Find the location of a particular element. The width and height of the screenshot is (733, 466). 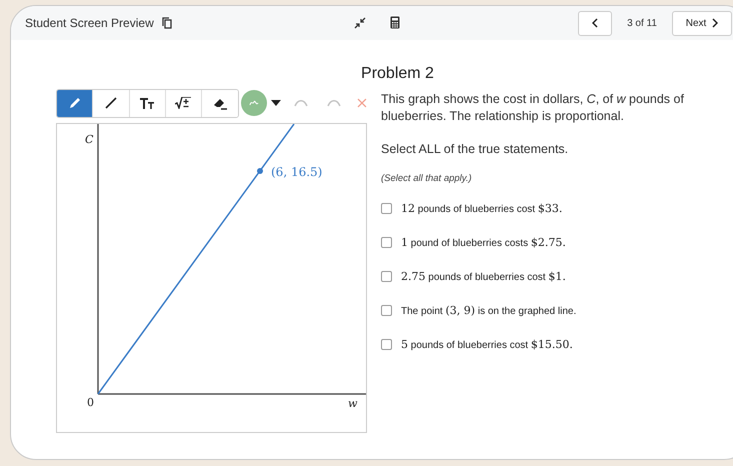

line-icon is located at coordinates (110, 103).